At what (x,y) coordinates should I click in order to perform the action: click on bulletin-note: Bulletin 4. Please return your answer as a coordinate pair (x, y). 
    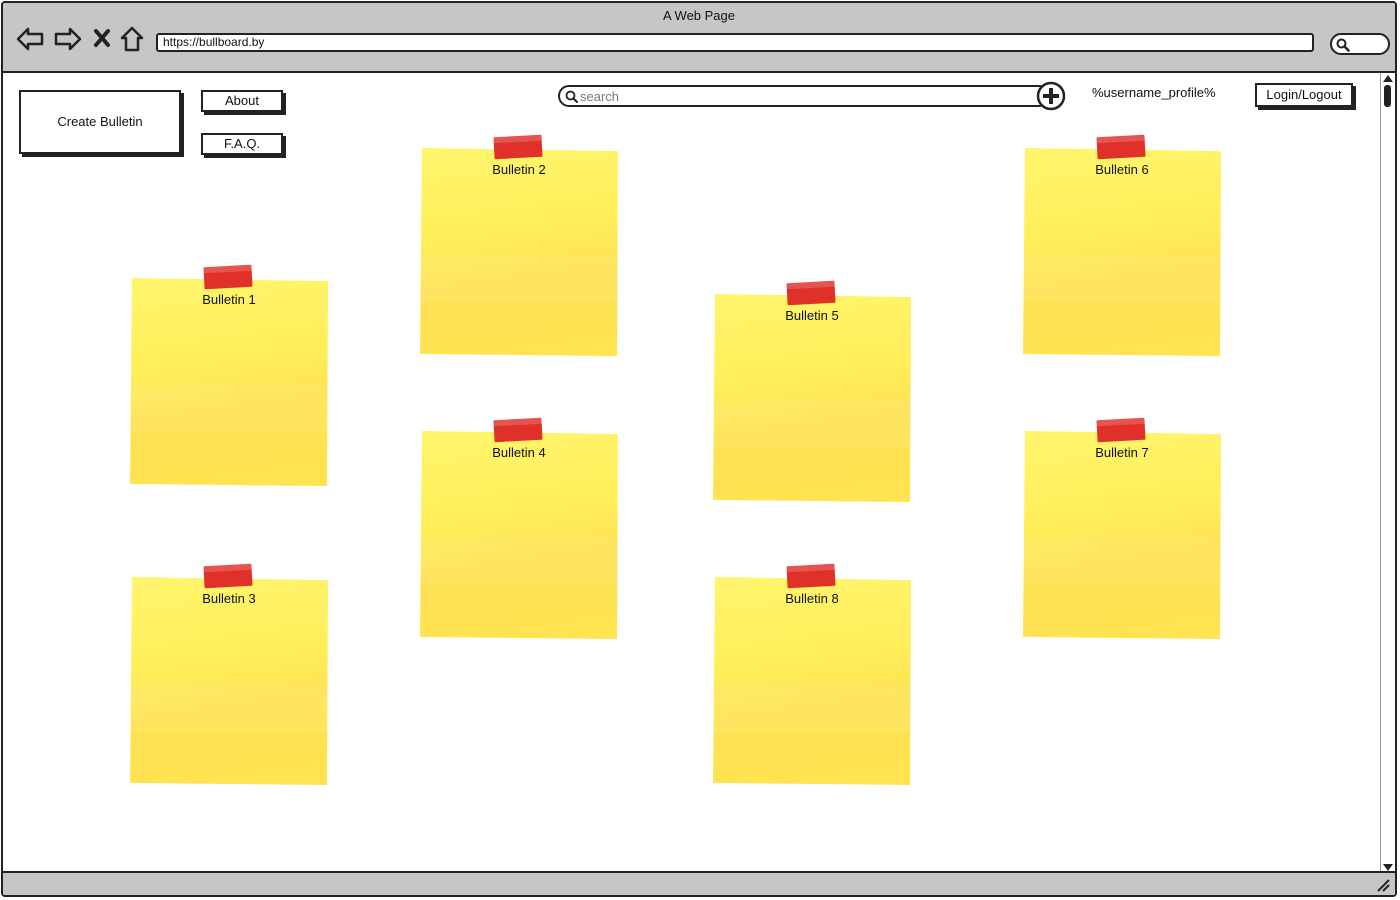
    Looking at the image, I should click on (519, 528).